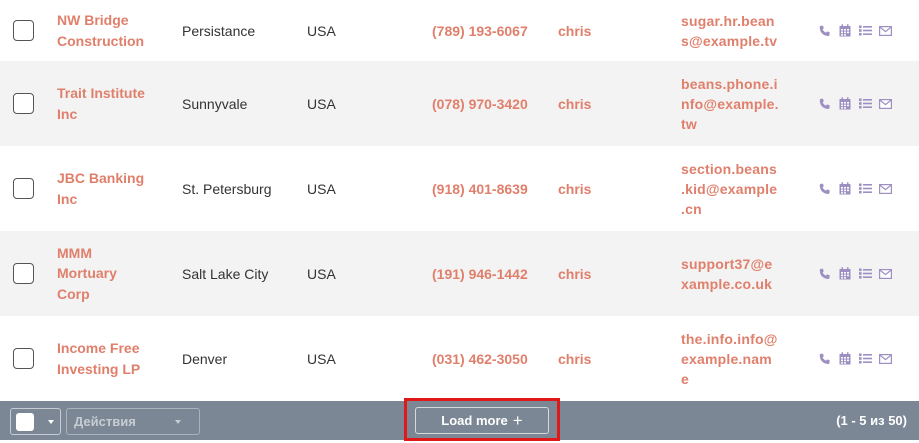 The image size is (919, 443). I want to click on text-line: the.info.info@, so click(729, 338).